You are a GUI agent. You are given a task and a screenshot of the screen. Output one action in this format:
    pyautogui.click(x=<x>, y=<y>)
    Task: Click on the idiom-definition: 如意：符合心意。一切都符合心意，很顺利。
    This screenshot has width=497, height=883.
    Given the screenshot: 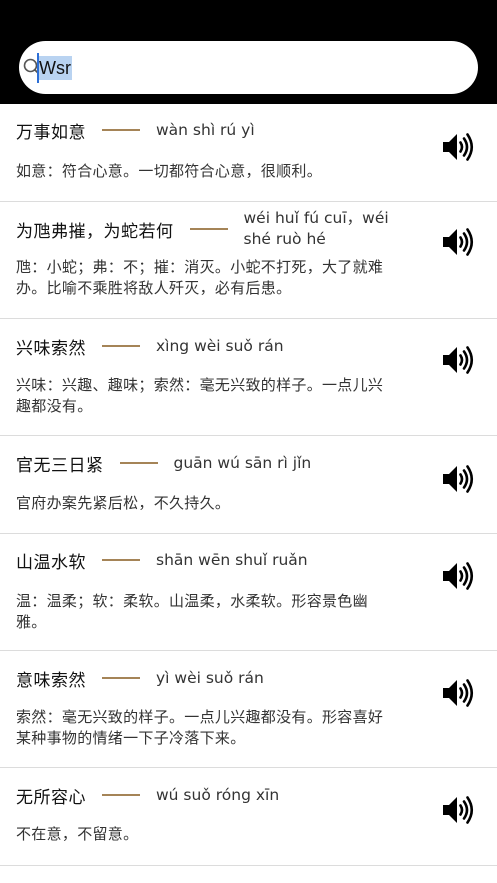 What is the action you would take?
    pyautogui.click(x=169, y=171)
    